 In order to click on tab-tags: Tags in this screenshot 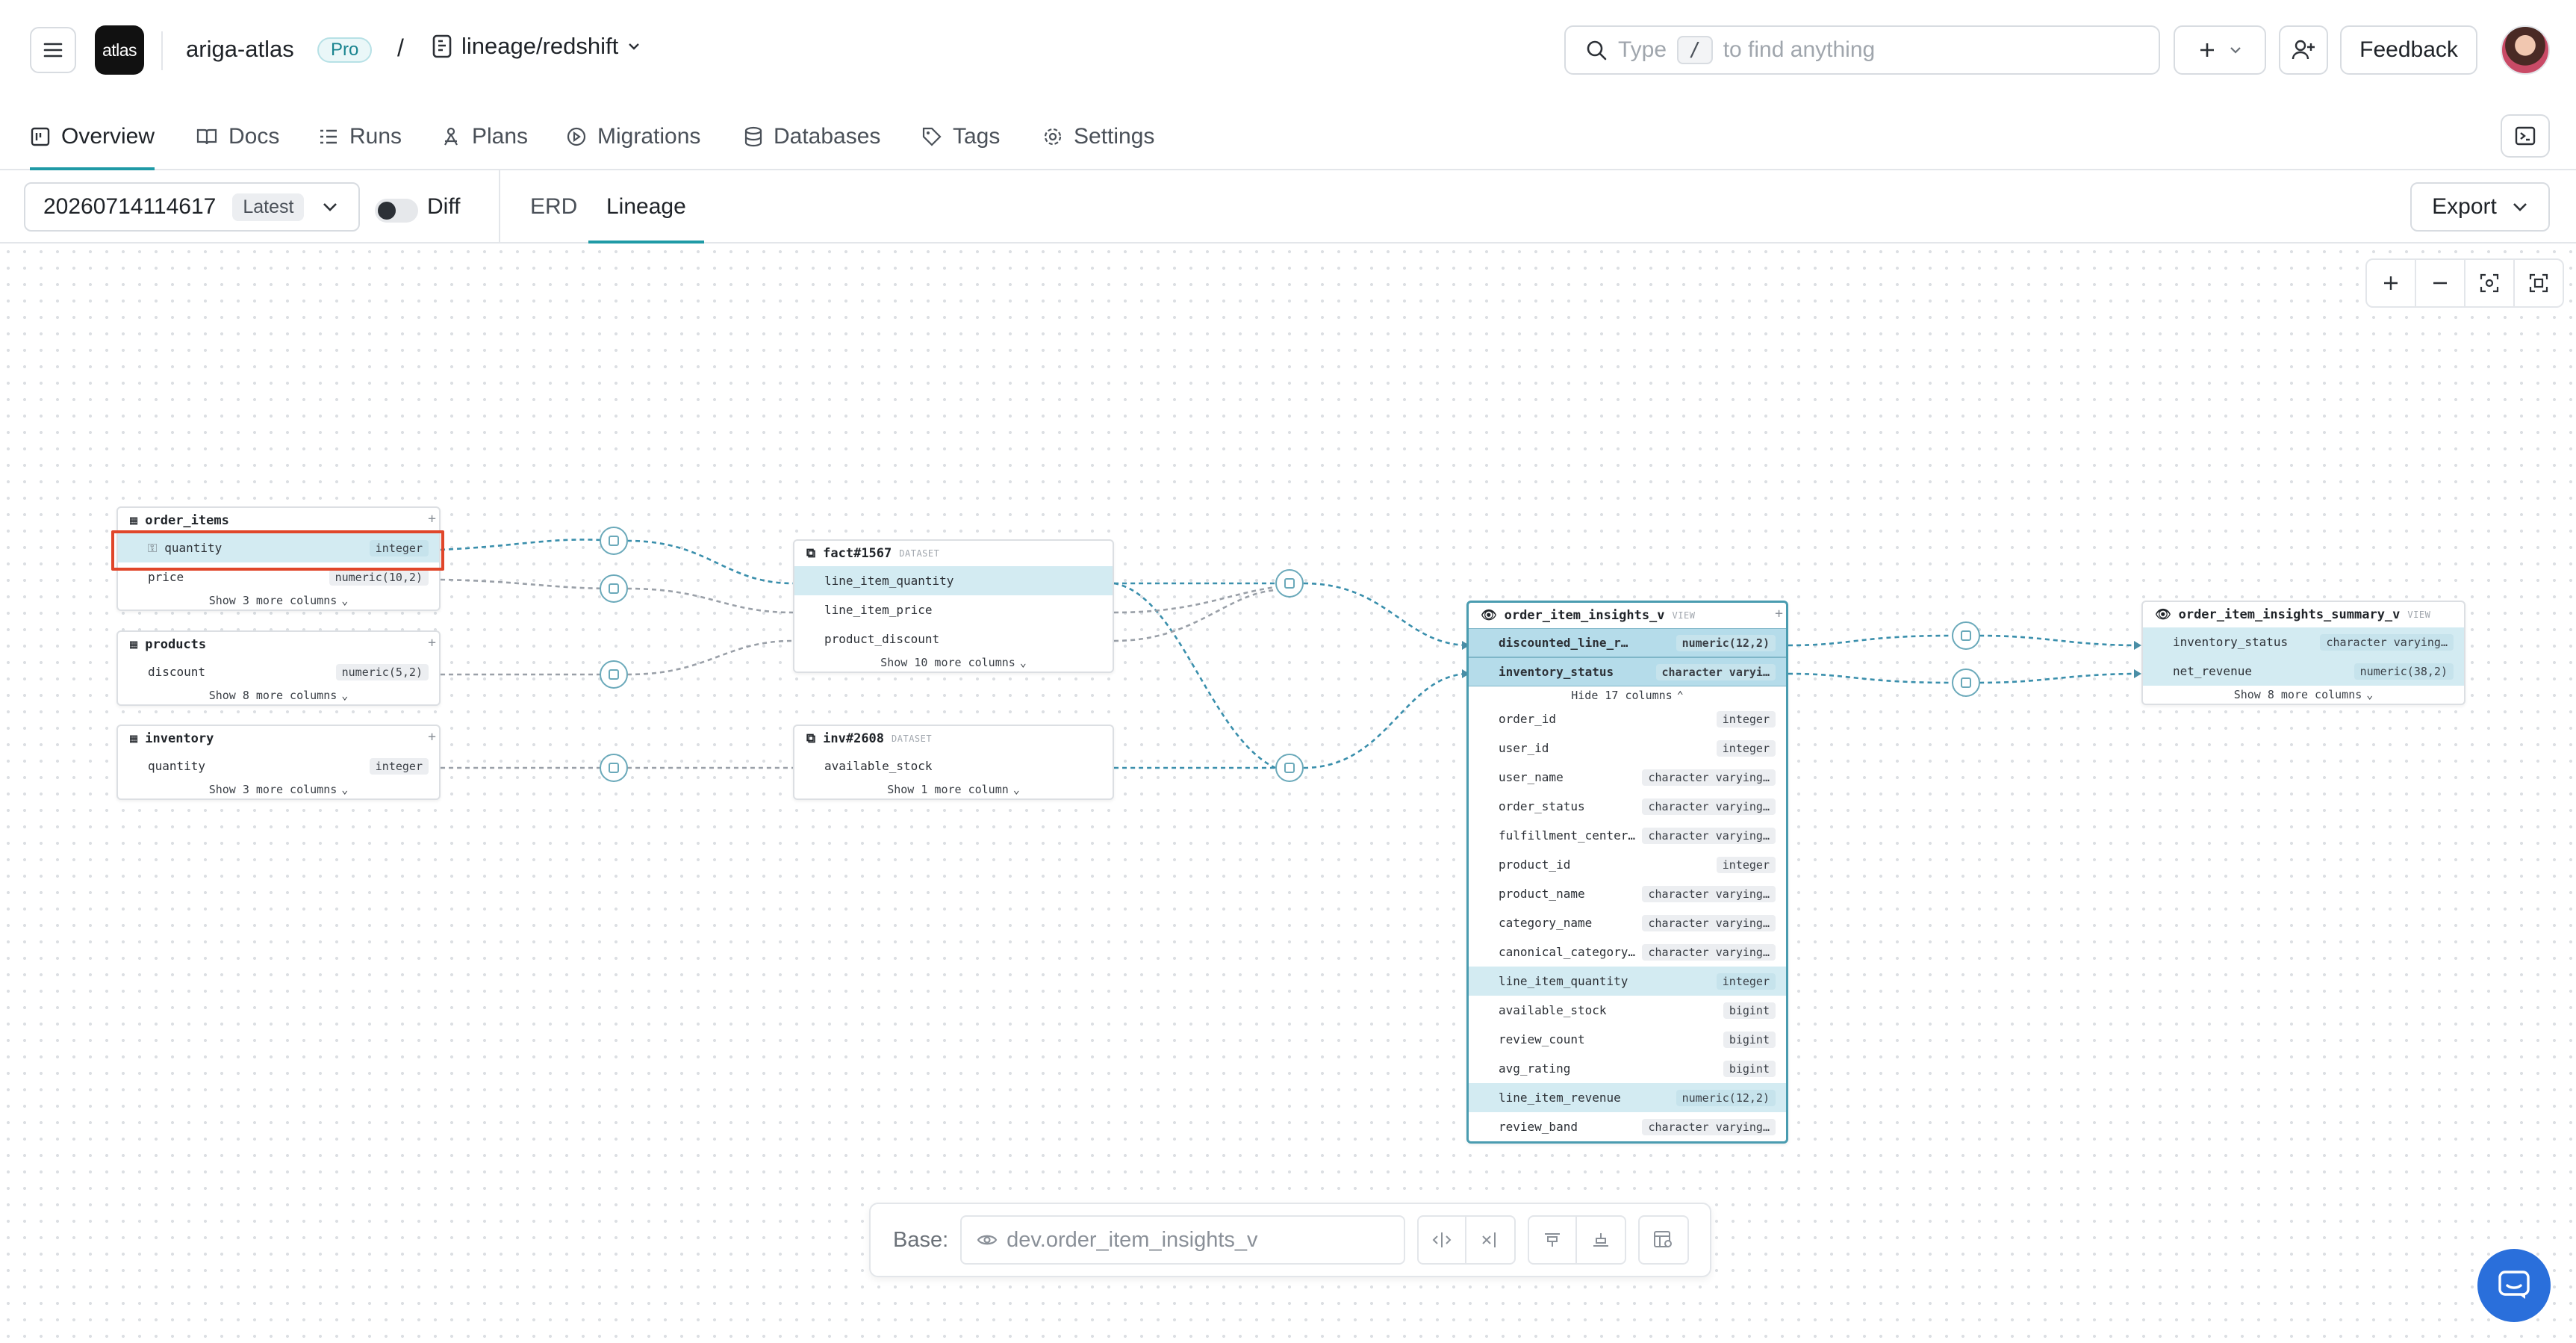, I will do `click(960, 136)`.